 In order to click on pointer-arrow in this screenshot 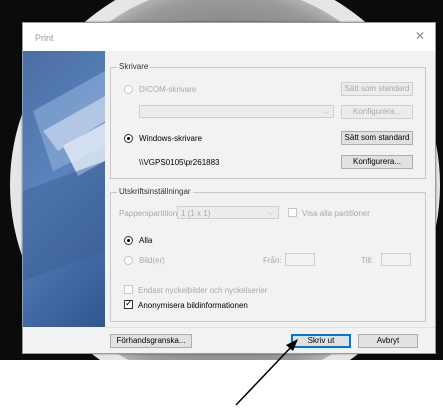, I will do `click(266, 372)`.